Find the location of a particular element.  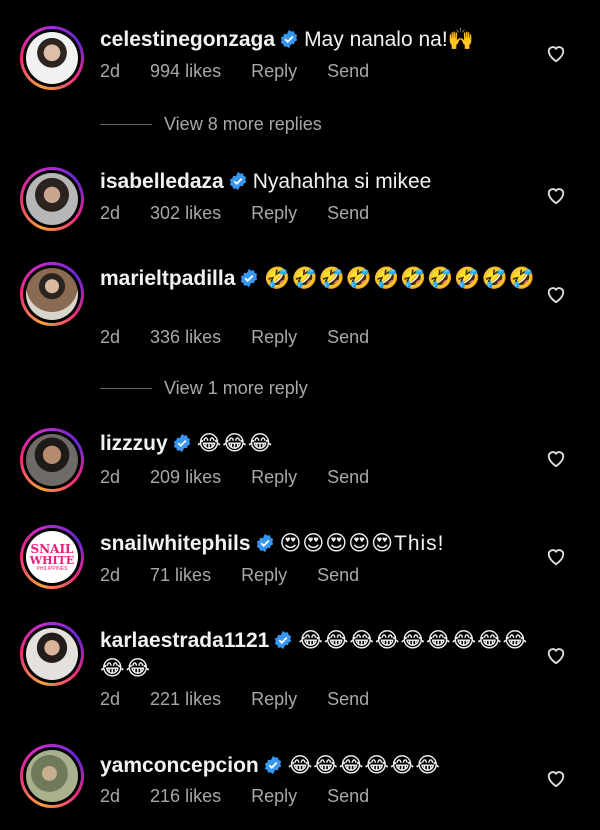

avatar: SNAIL WHITE PHILIPPINES is located at coordinates (52, 557).